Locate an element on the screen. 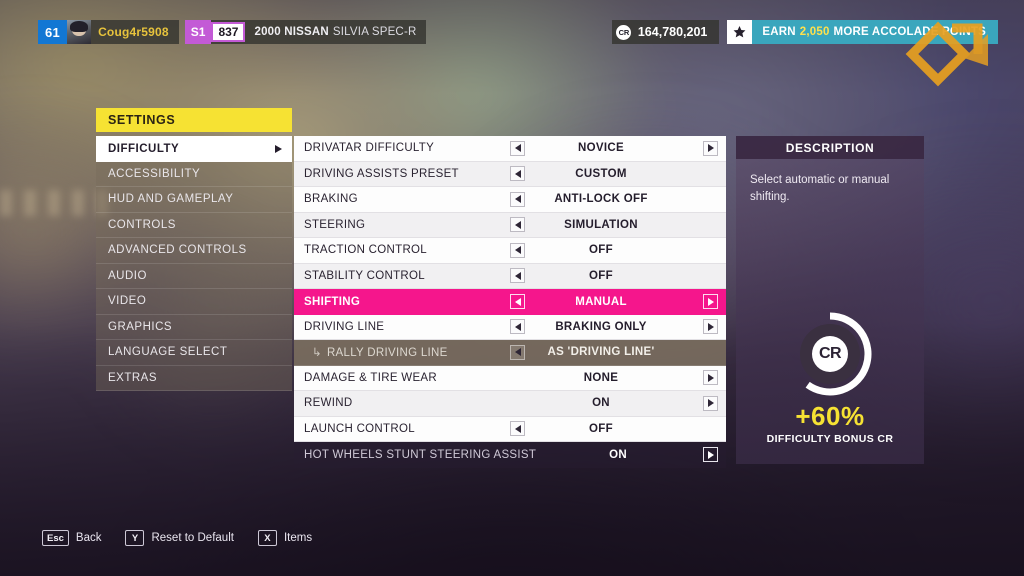  sidebar-item-audio: AUDIO is located at coordinates (194, 276).